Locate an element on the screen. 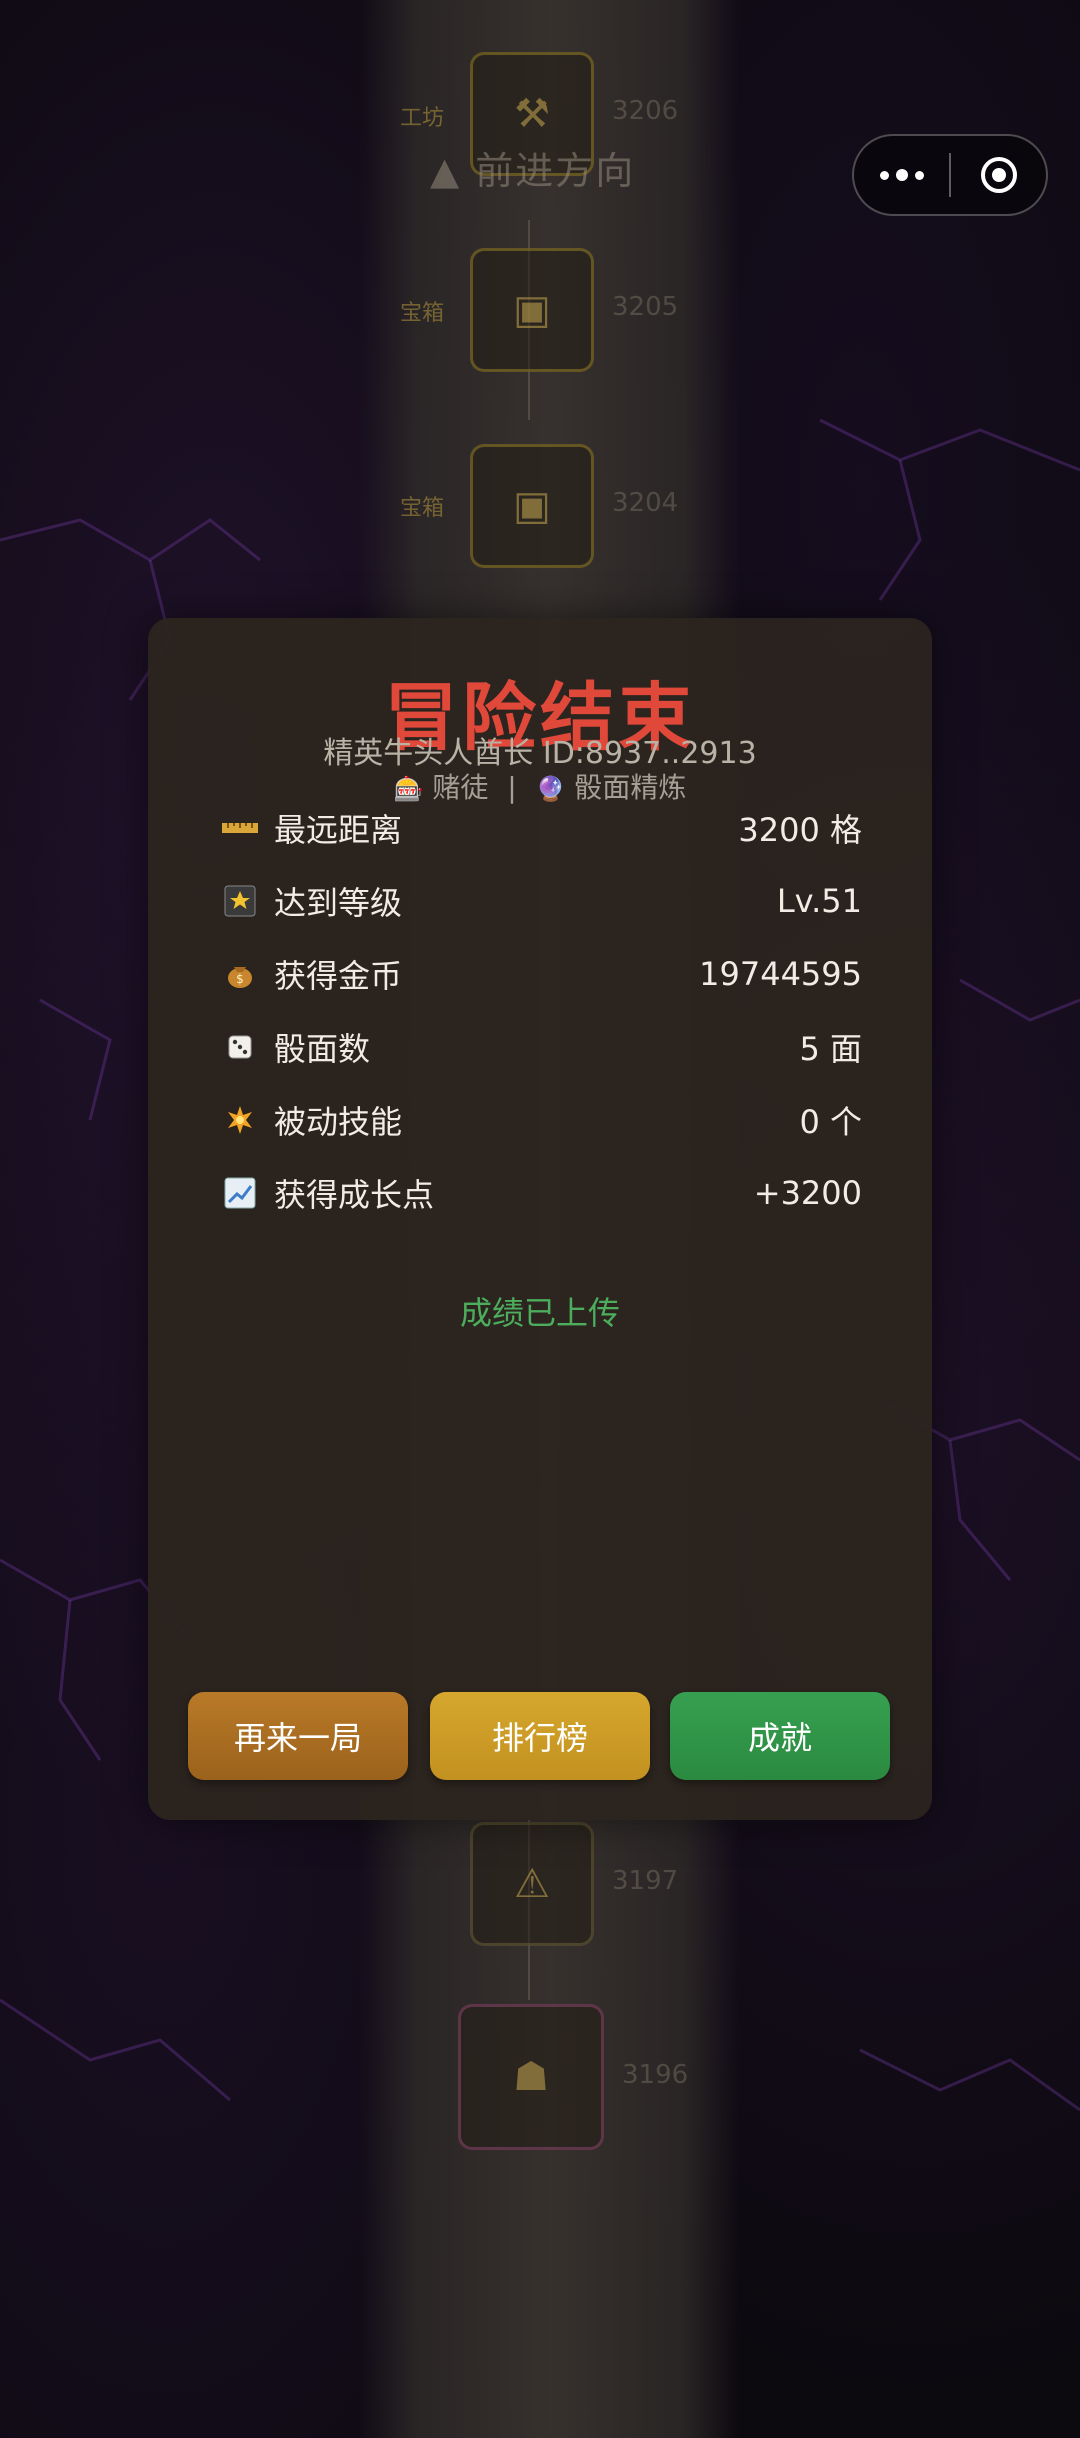  dice-icon is located at coordinates (240, 1047).